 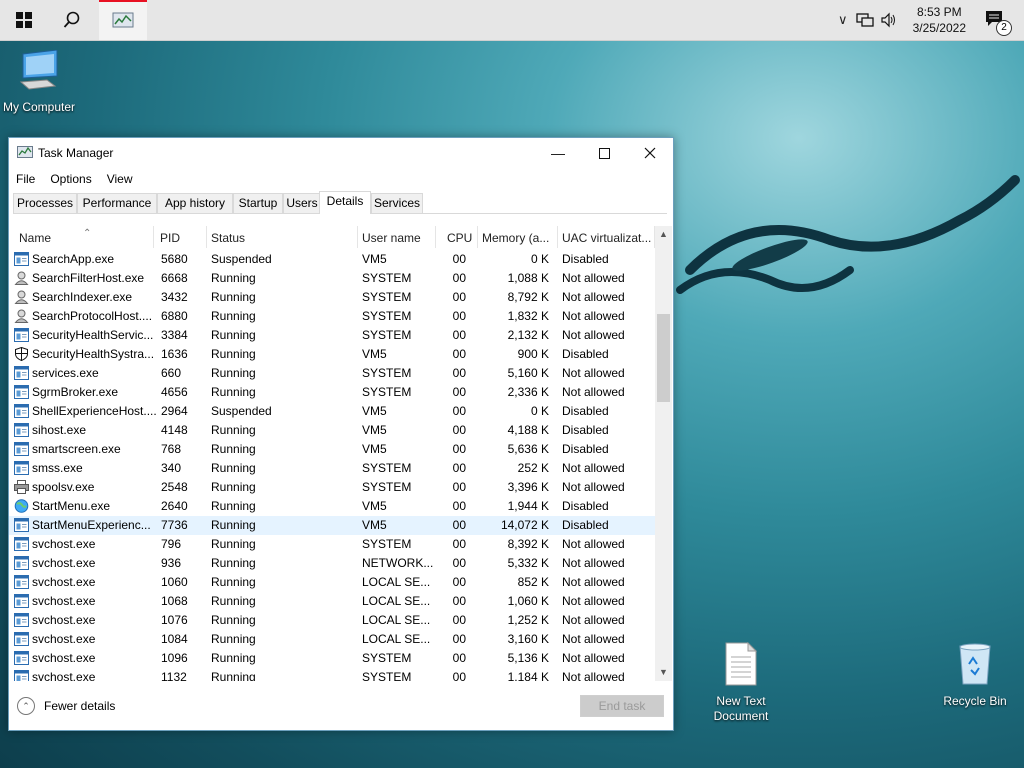 What do you see at coordinates (889, 20) in the screenshot?
I see `volume-icon` at bounding box center [889, 20].